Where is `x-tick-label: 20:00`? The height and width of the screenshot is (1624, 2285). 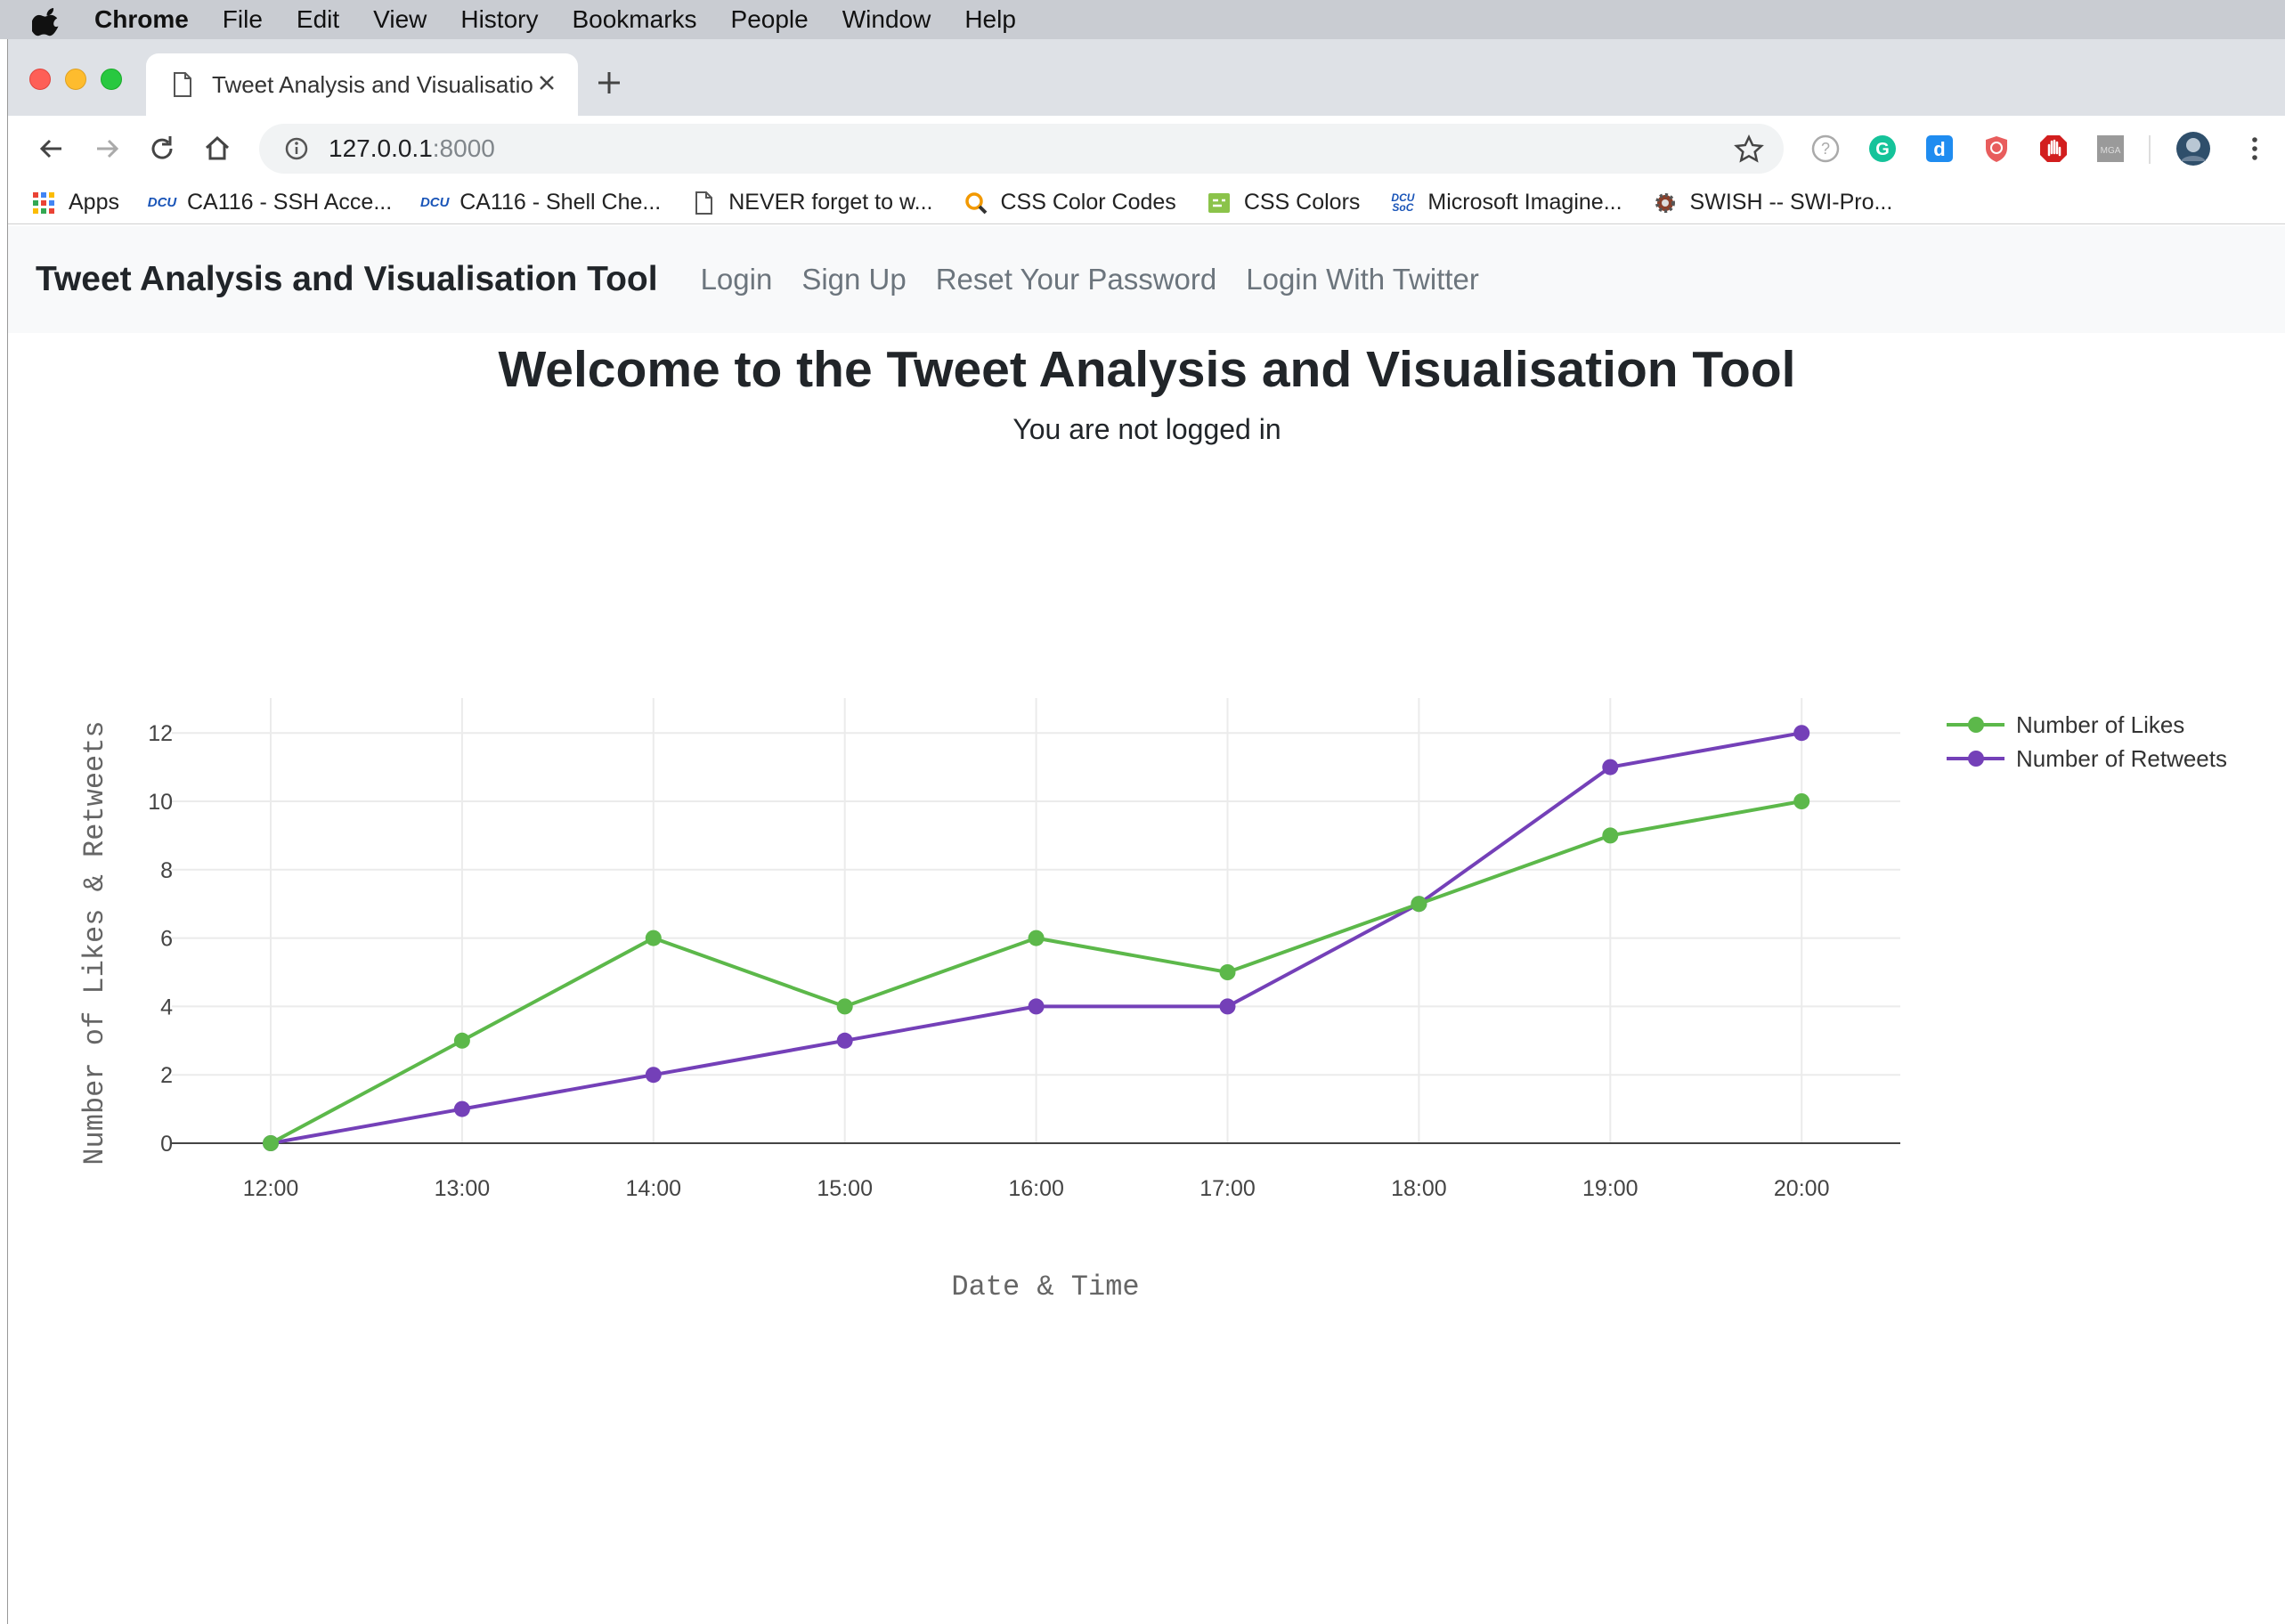 x-tick-label: 20:00 is located at coordinates (1802, 1188).